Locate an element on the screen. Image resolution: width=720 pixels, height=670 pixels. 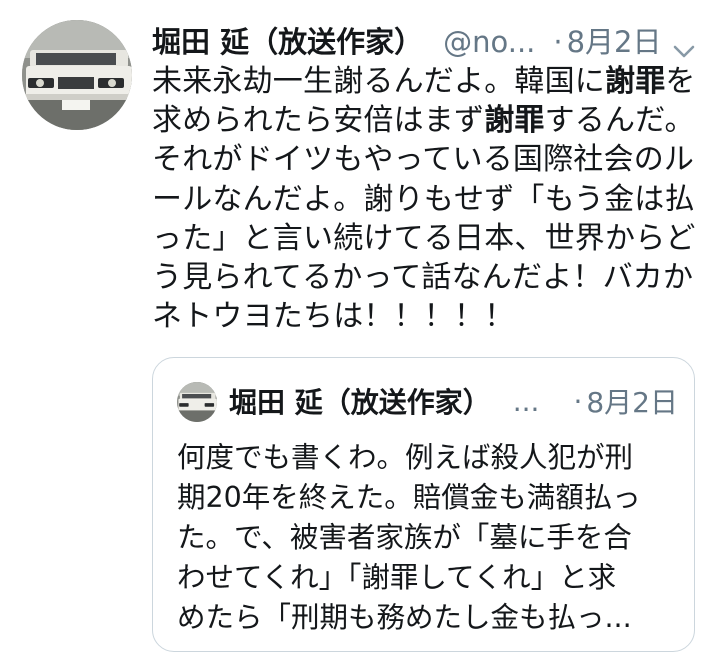
chevron-down-icon is located at coordinates (684, 44).